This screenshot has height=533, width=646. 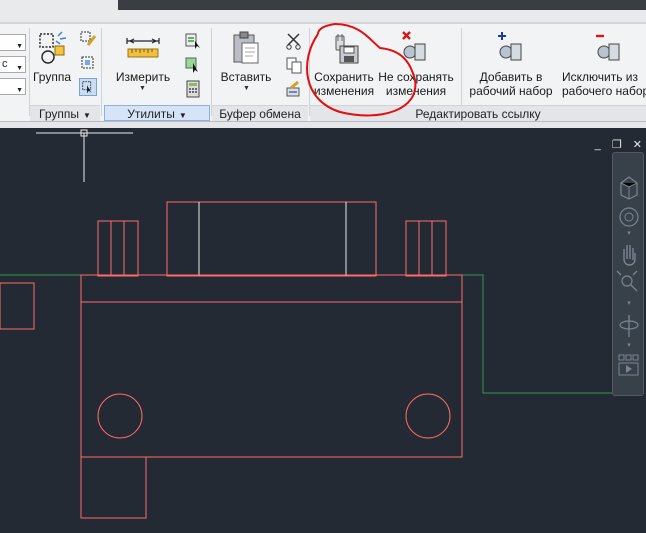 What do you see at coordinates (629, 255) in the screenshot?
I see `pan-hand-icon` at bounding box center [629, 255].